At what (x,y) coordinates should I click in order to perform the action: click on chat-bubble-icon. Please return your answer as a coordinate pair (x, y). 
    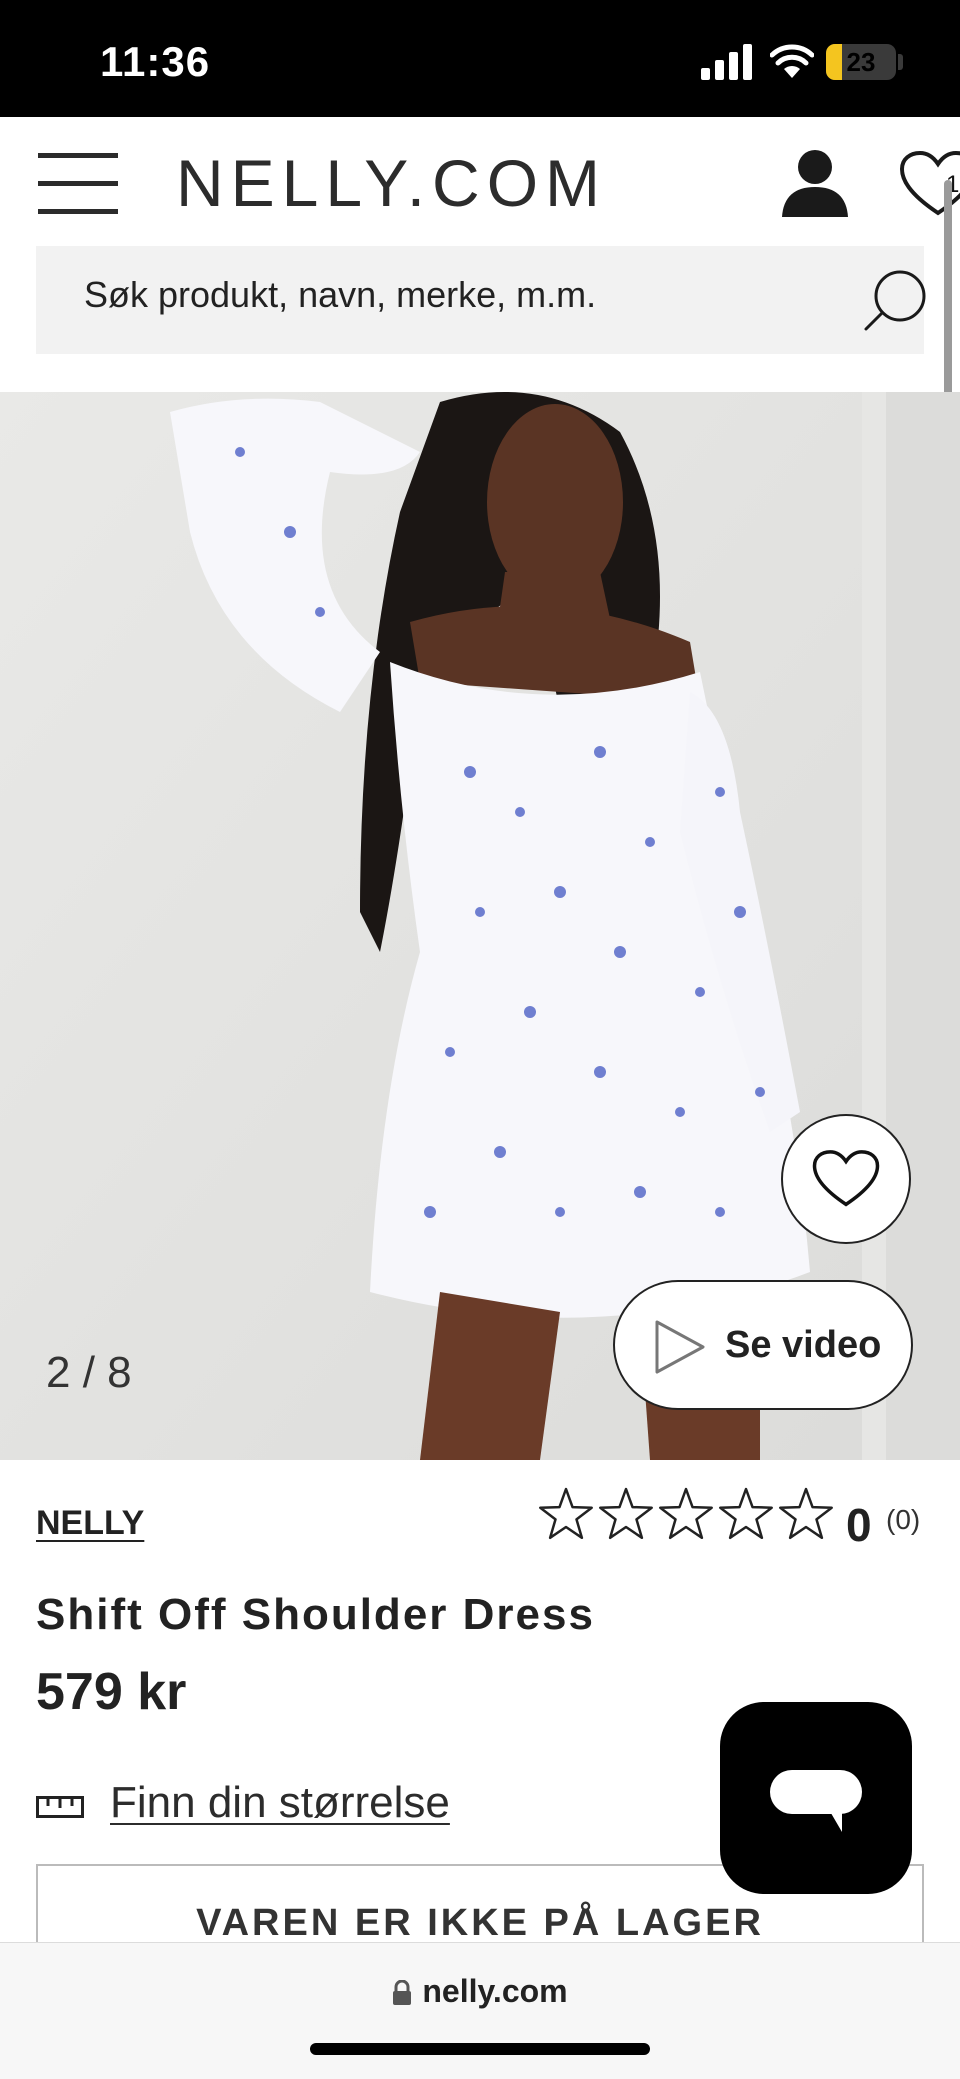
    Looking at the image, I should click on (816, 1801).